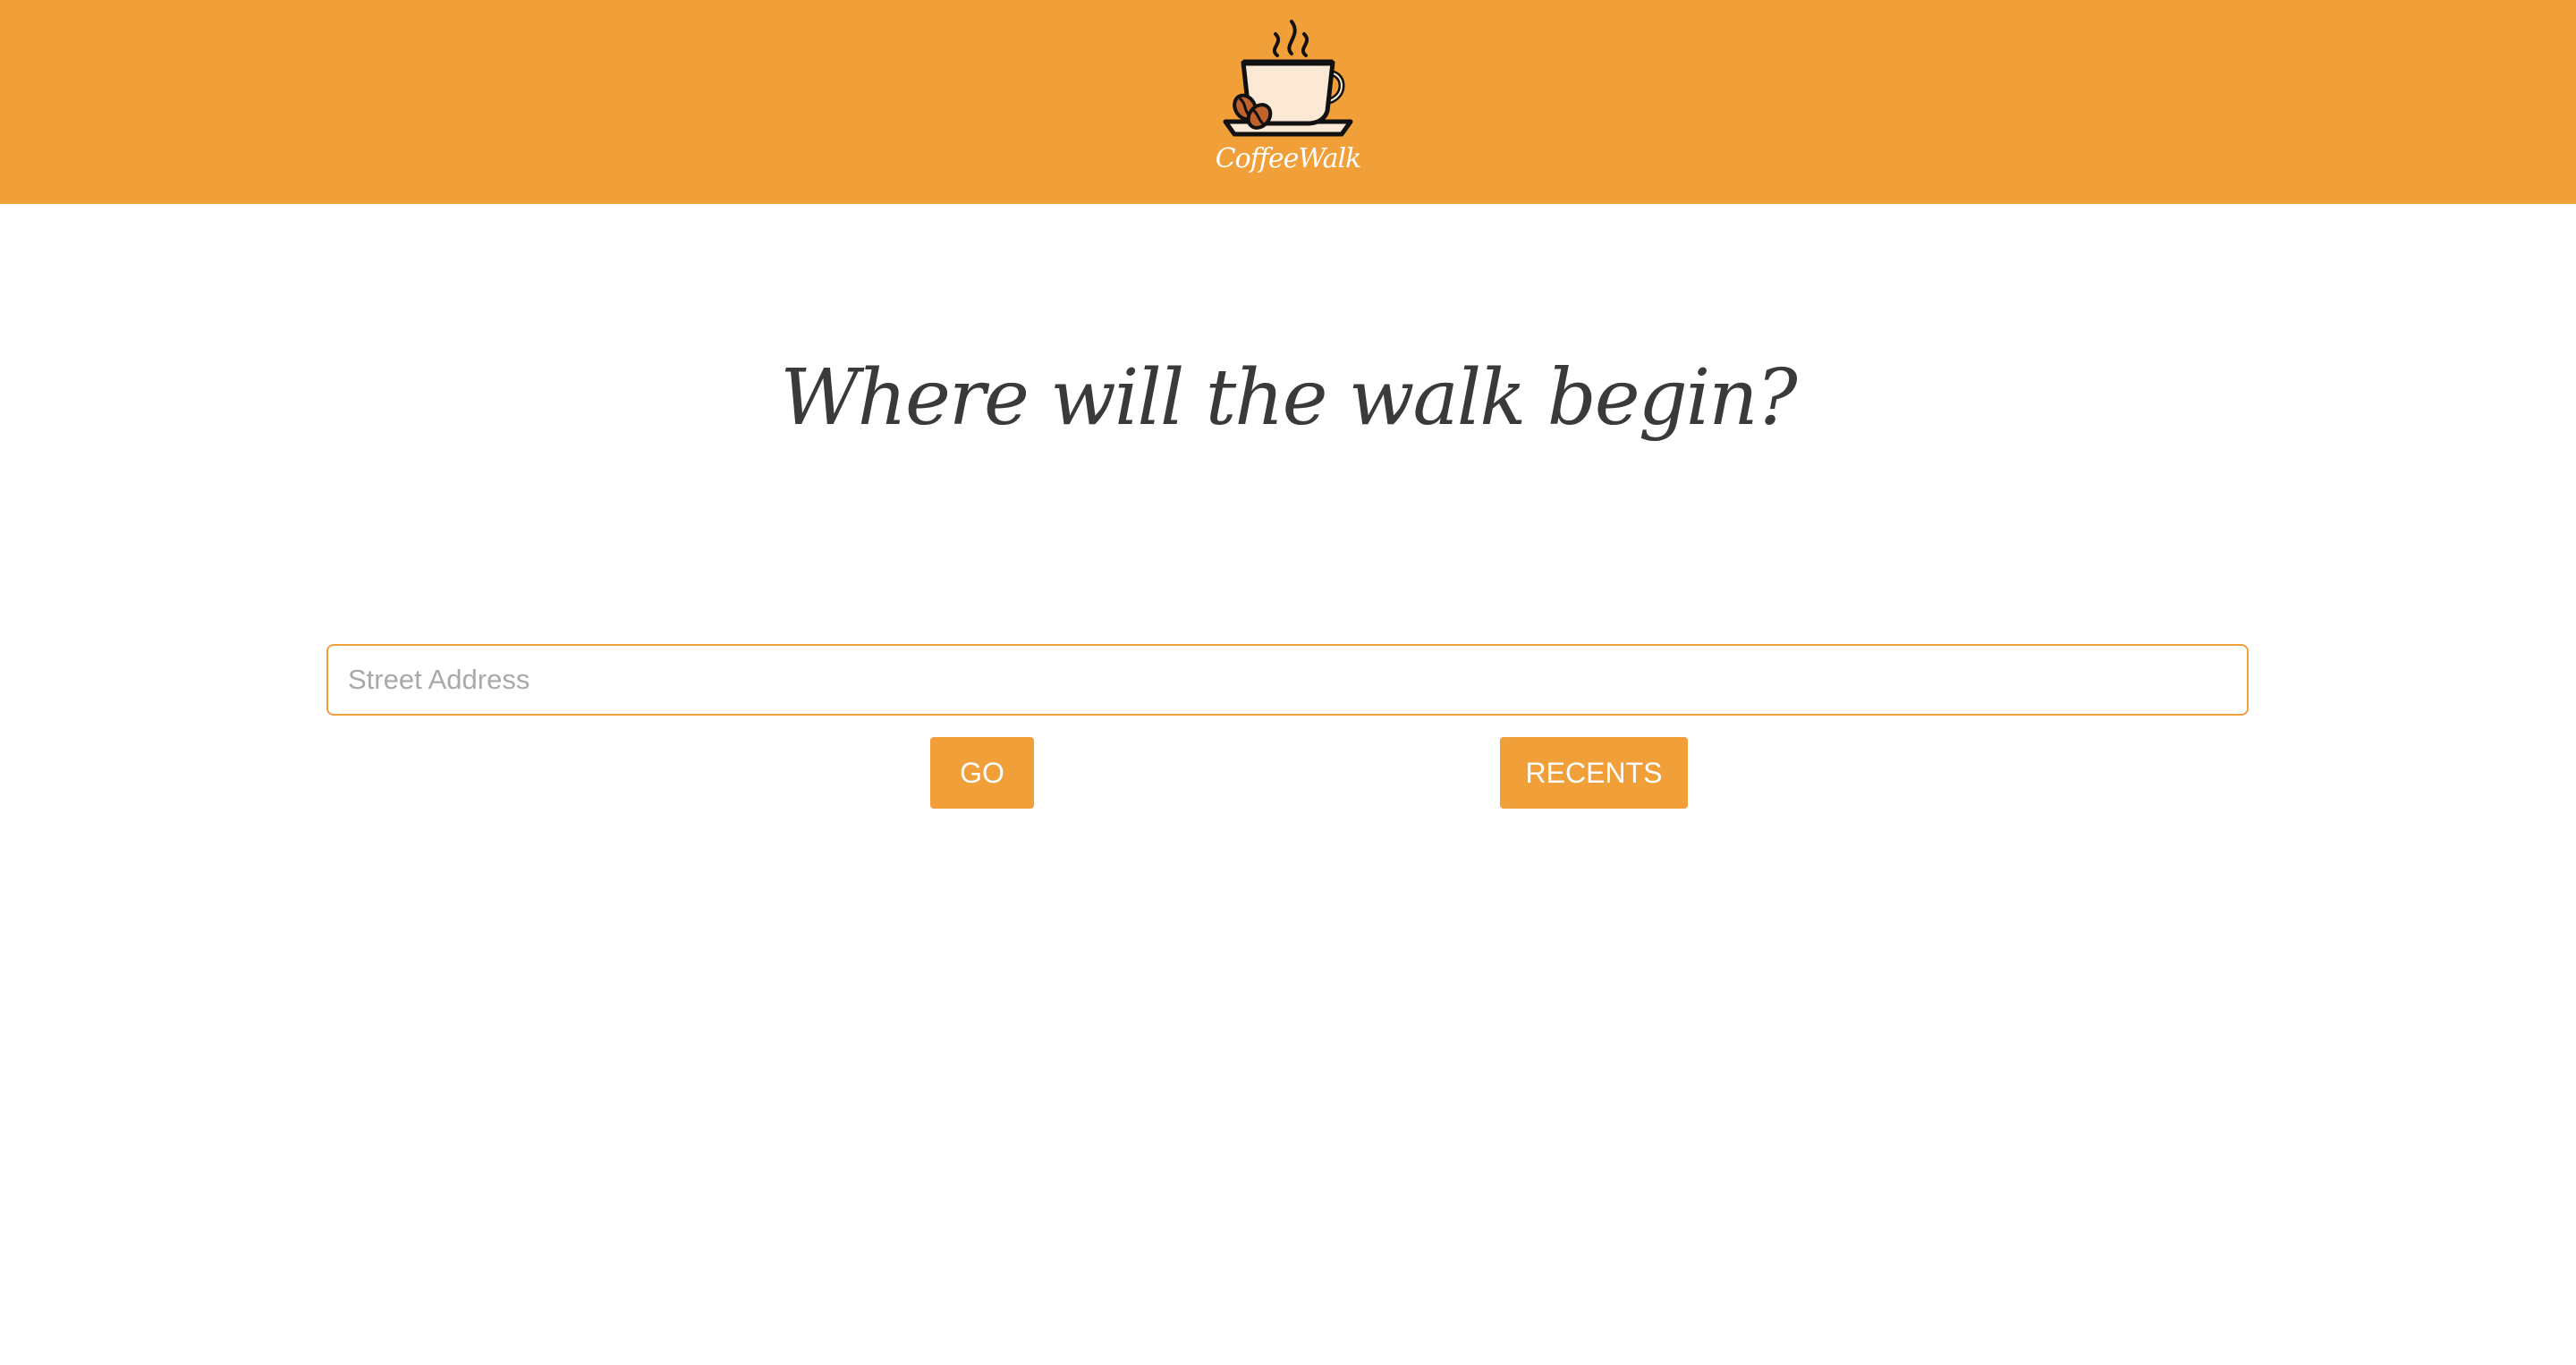 The image size is (2576, 1365). Describe the element at coordinates (982, 773) in the screenshot. I see `go-button: GO` at that location.